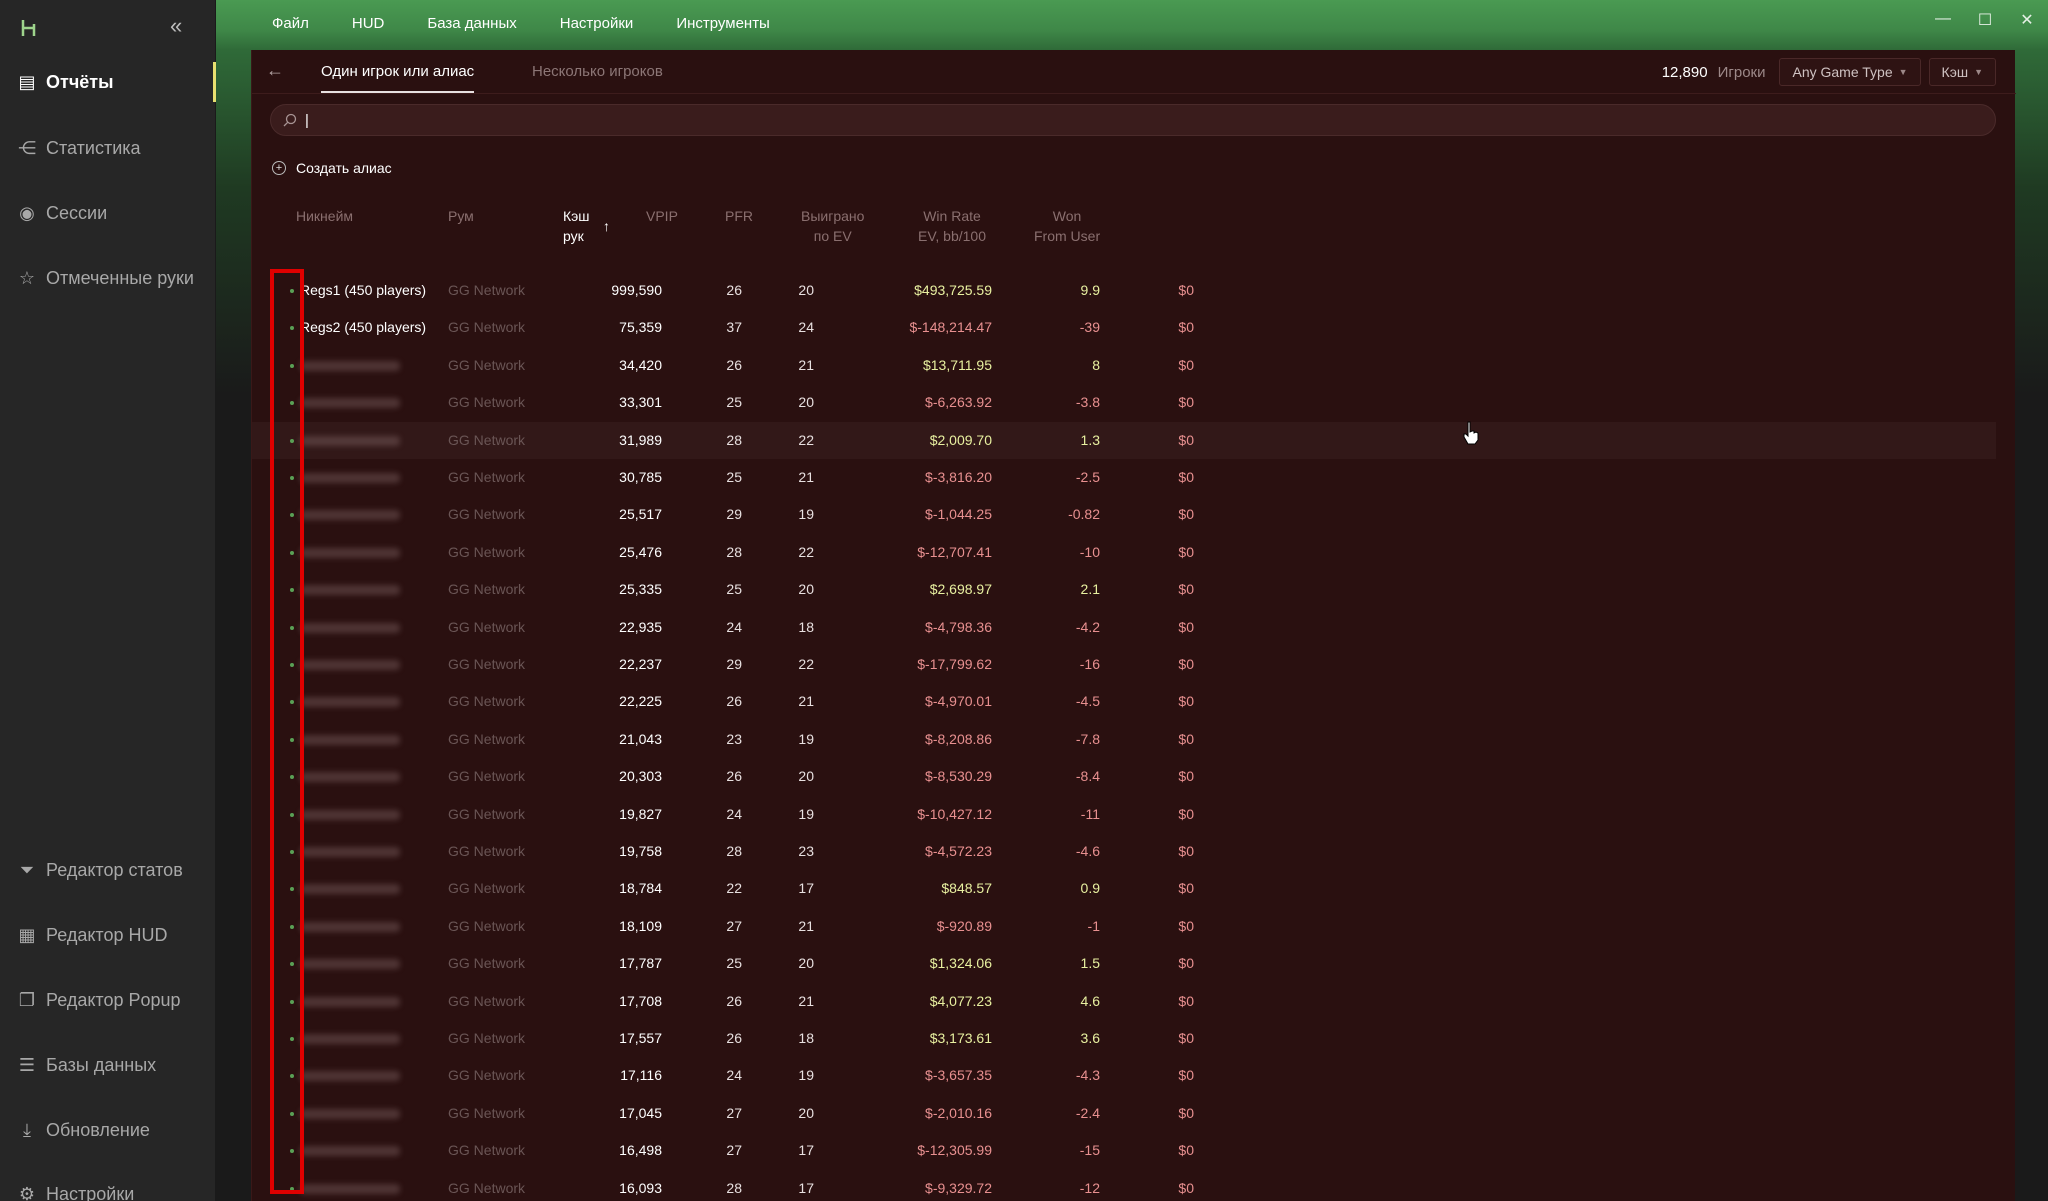 The height and width of the screenshot is (1201, 2048). Describe the element at coordinates (290, 23) in the screenshot. I see `menu-item: Файл` at that location.